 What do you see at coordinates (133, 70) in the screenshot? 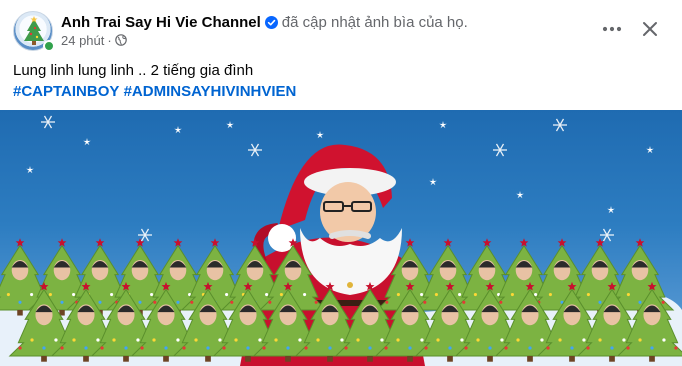
I see `caption-text: Lung linh lung linh .. 2 tiếng gia đình` at bounding box center [133, 70].